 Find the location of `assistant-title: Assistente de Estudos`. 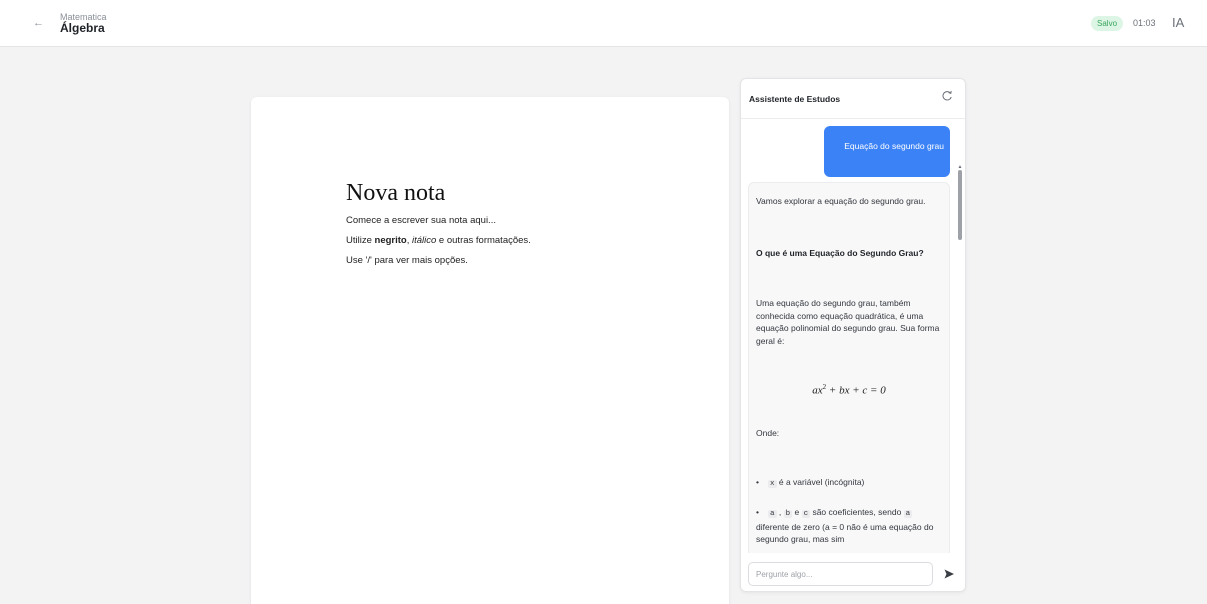

assistant-title: Assistente de Estudos is located at coordinates (795, 99).